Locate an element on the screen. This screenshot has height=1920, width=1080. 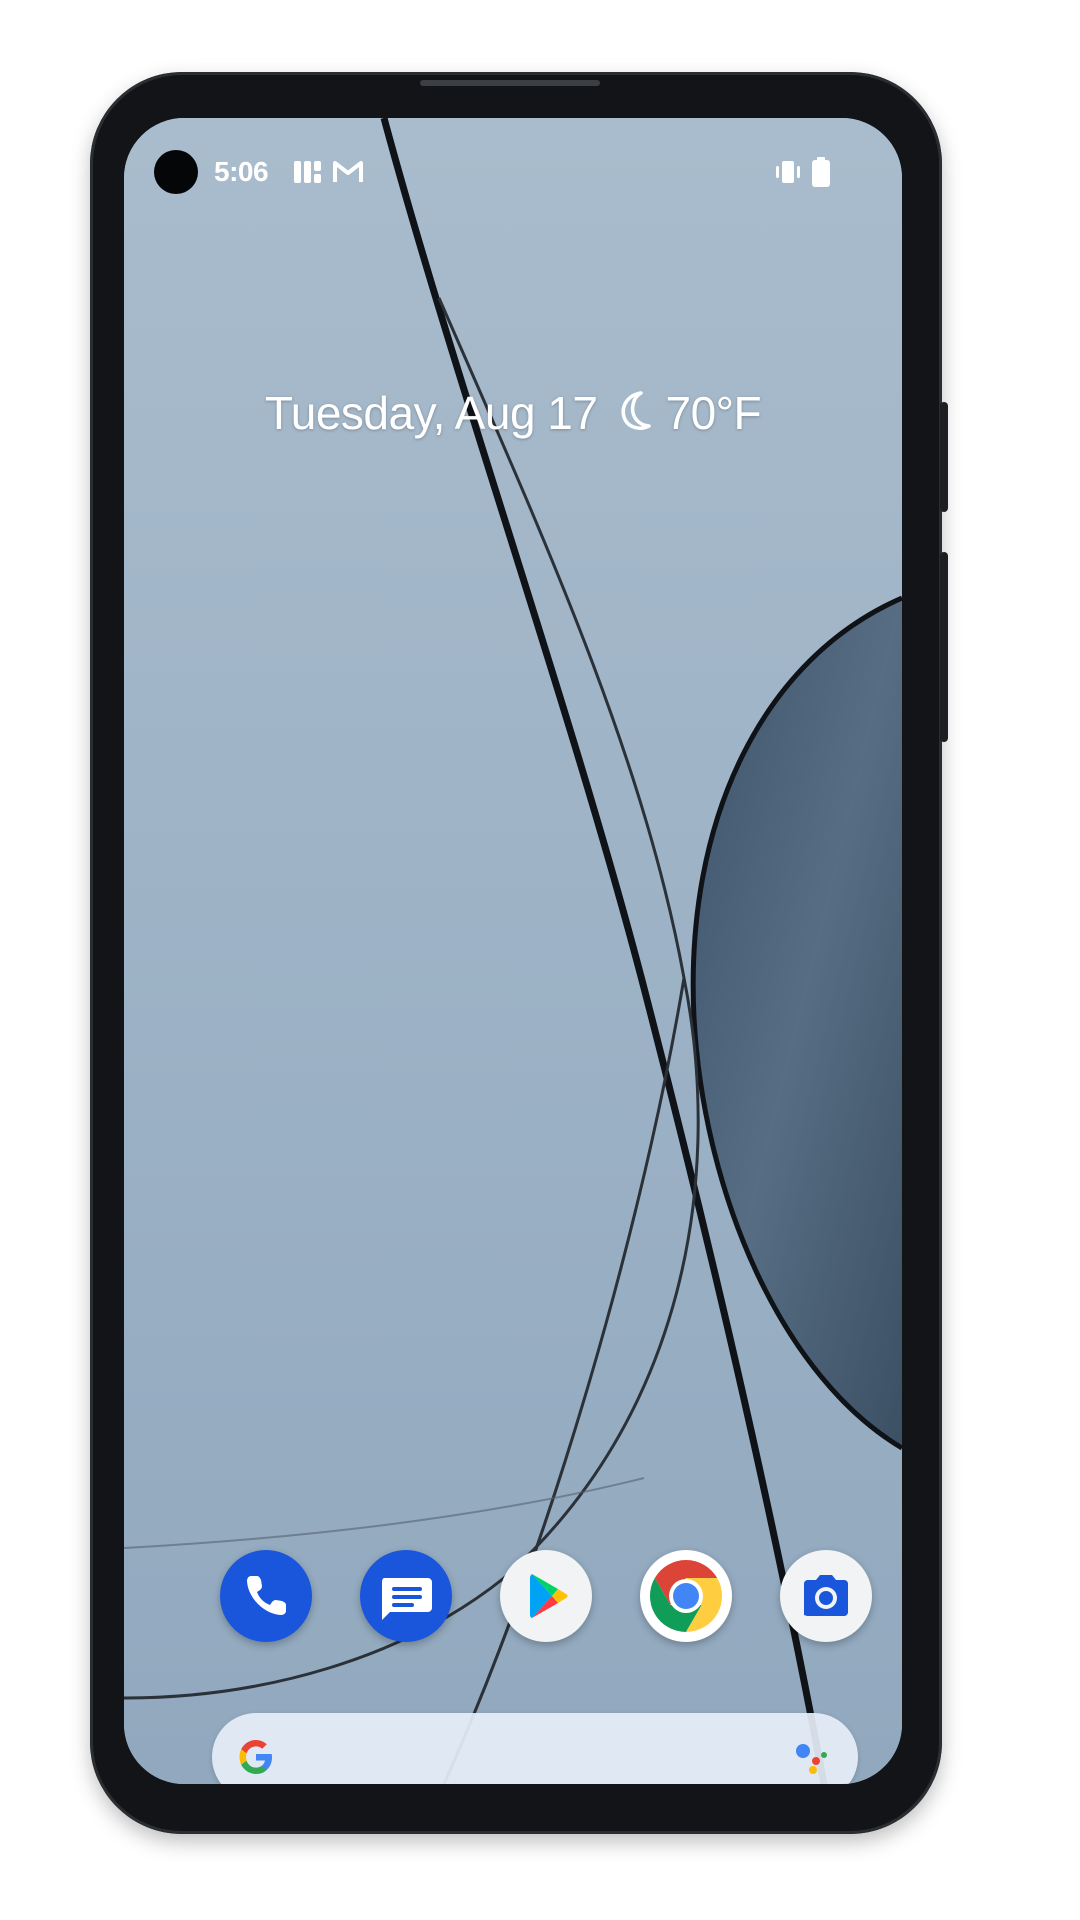
gmail-icon is located at coordinates (348, 172).